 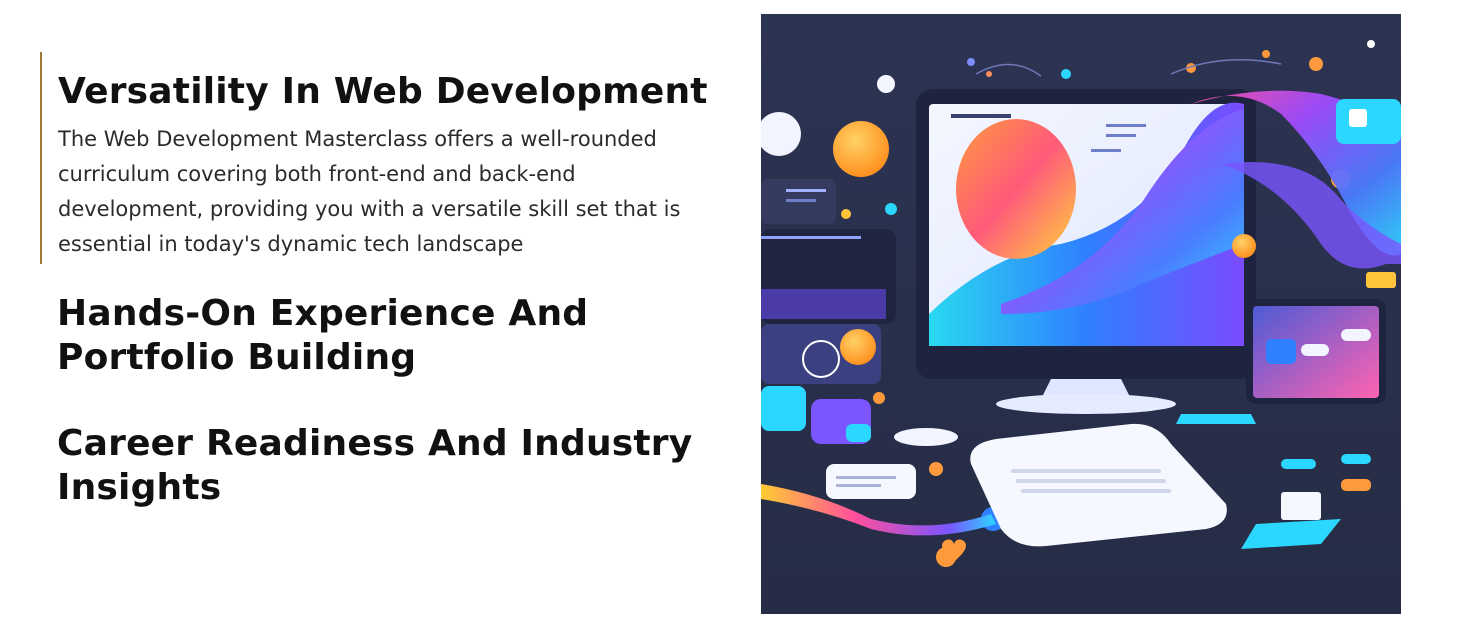 What do you see at coordinates (388, 466) in the screenshot?
I see `accordion-title-career: Career Readiness And Industry Insights` at bounding box center [388, 466].